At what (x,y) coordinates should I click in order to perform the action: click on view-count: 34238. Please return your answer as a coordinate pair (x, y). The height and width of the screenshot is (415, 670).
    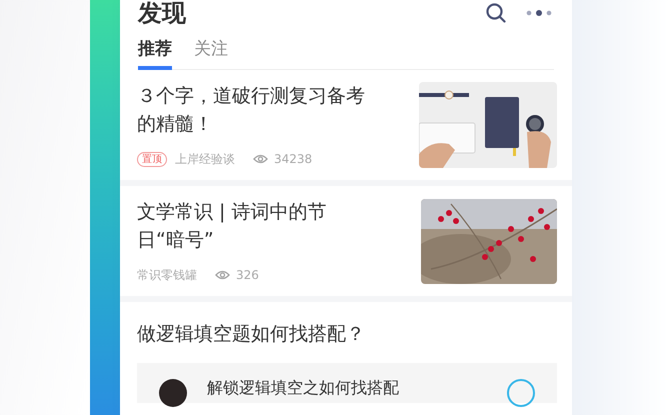
    Looking at the image, I should click on (293, 159).